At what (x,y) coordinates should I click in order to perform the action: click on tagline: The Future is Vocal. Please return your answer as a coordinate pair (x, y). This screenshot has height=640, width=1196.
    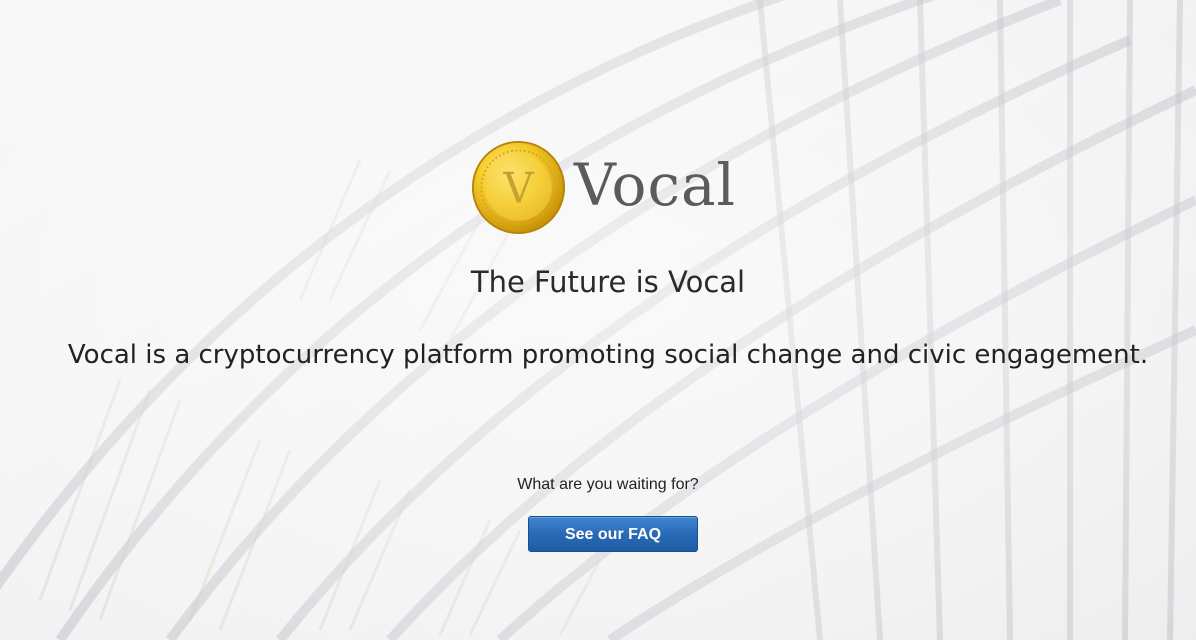
    Looking at the image, I should click on (608, 282).